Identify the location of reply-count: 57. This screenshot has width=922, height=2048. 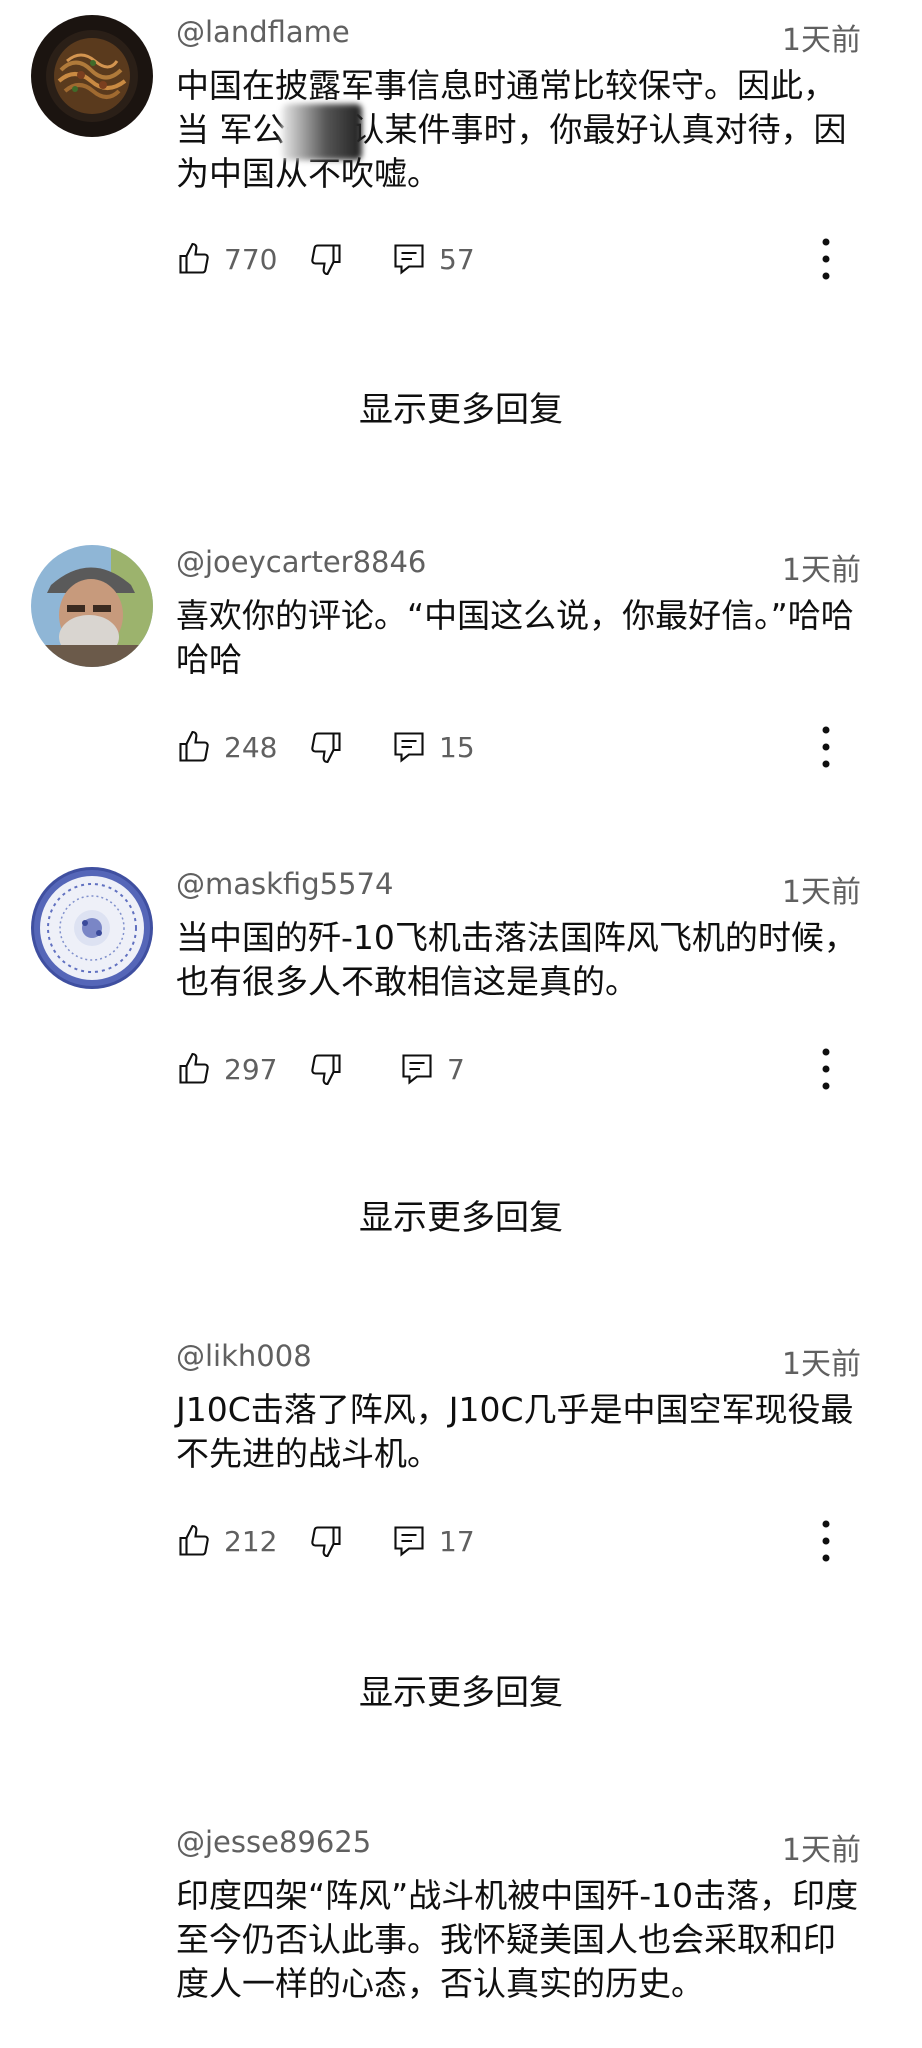
(457, 259).